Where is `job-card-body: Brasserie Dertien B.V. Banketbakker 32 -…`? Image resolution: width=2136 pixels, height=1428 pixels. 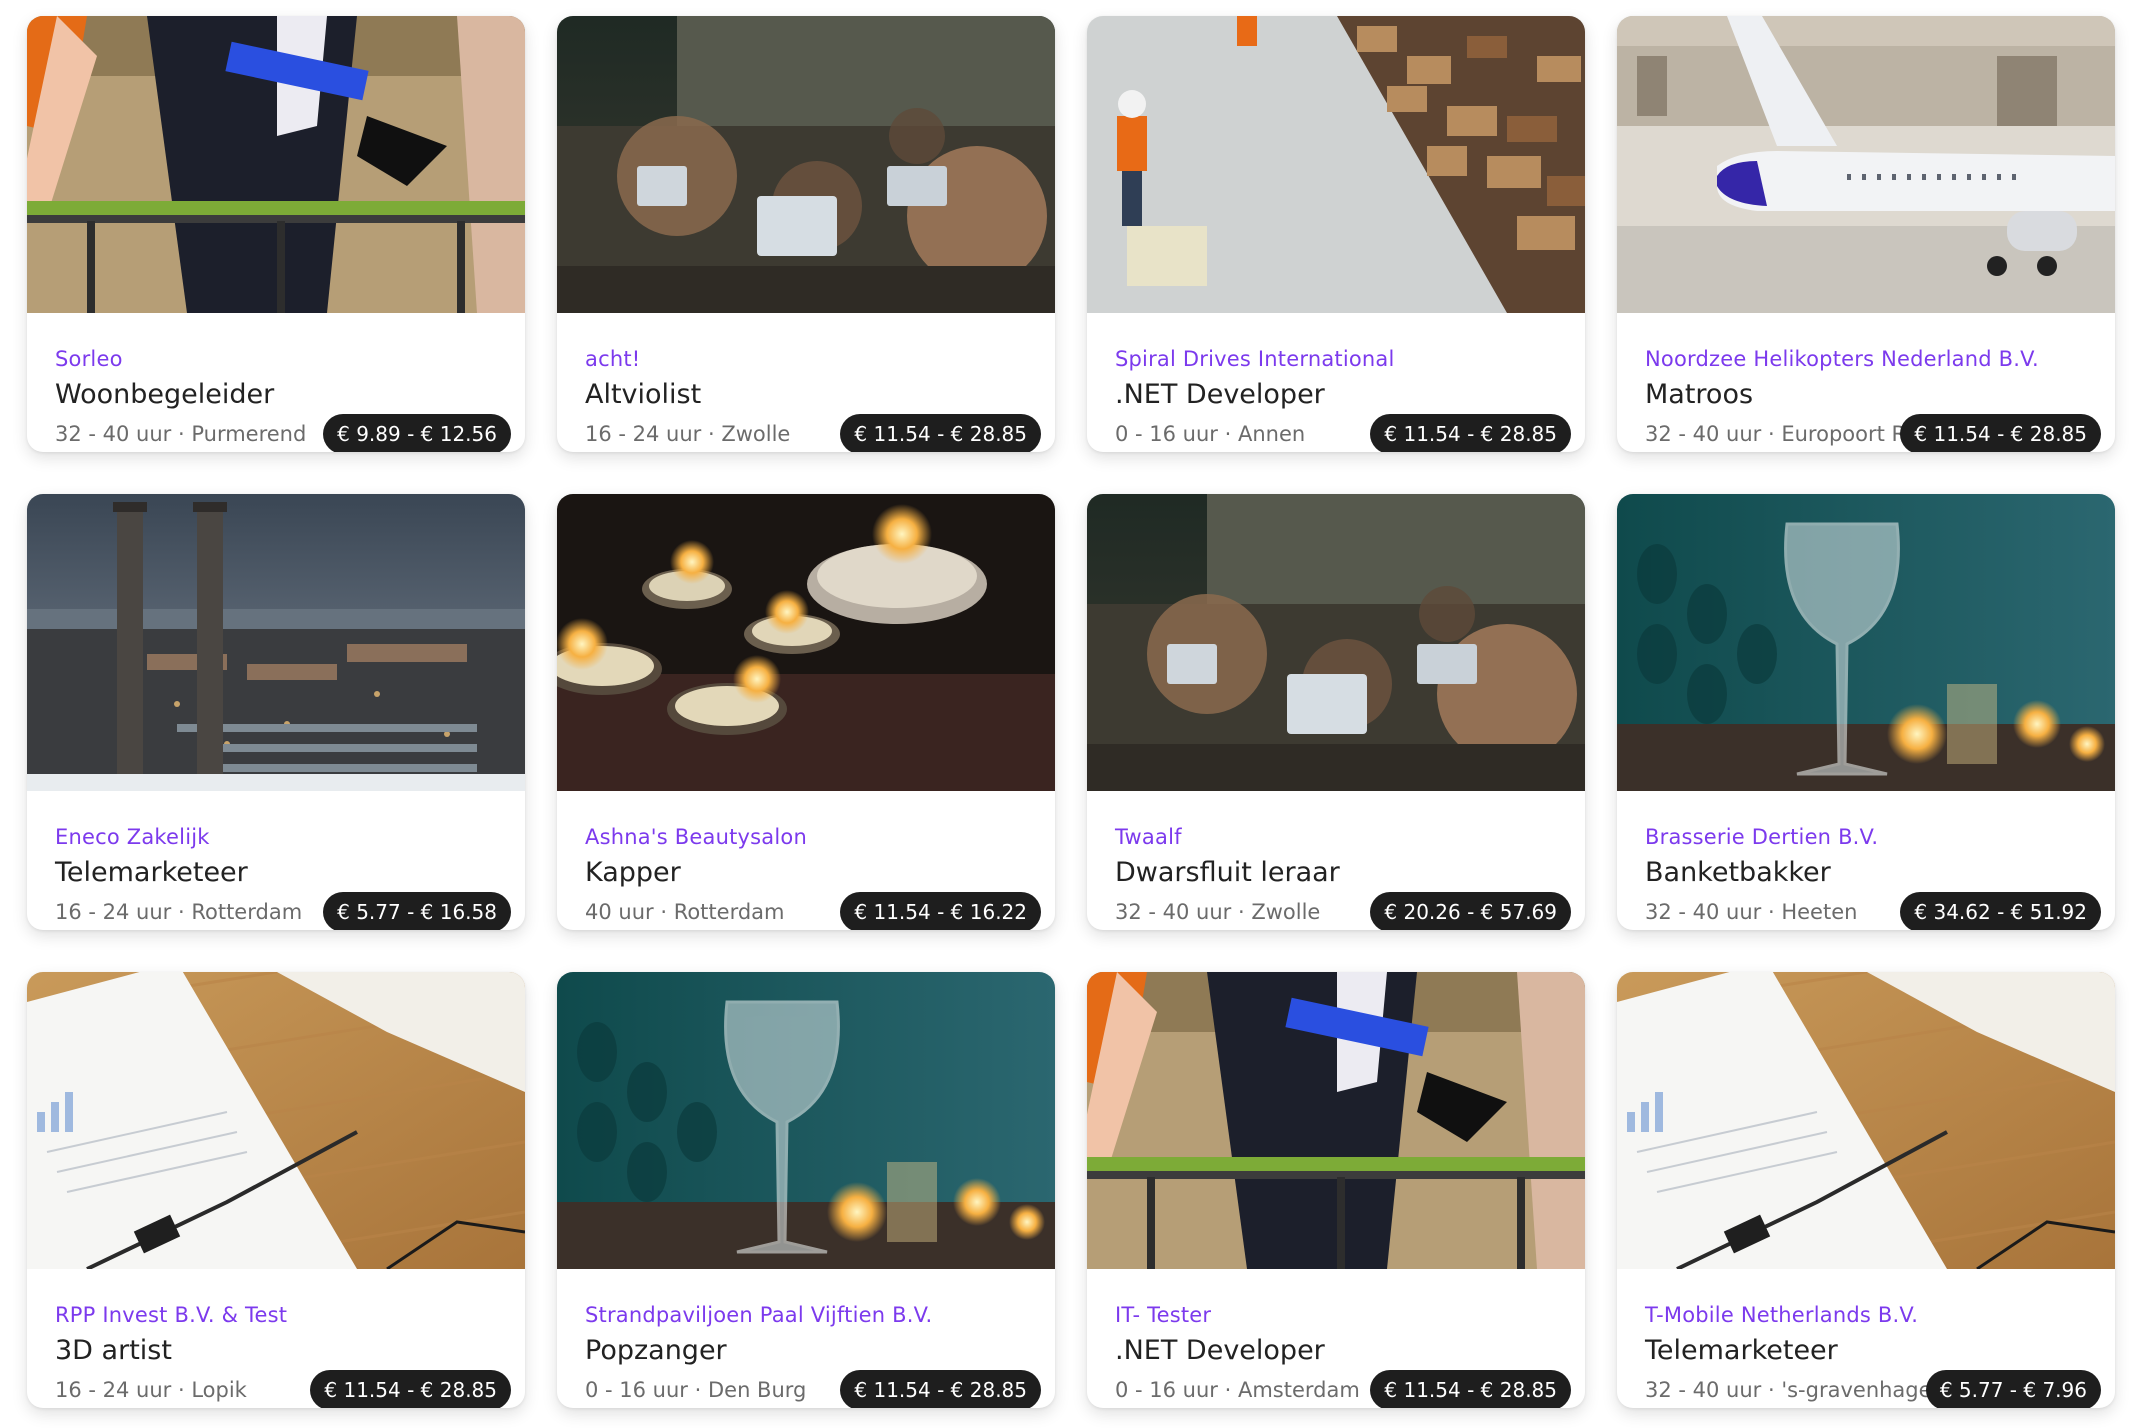
job-card-body: Brasserie Dertien B.V. Banketbakker 32 -… is located at coordinates (1873, 860).